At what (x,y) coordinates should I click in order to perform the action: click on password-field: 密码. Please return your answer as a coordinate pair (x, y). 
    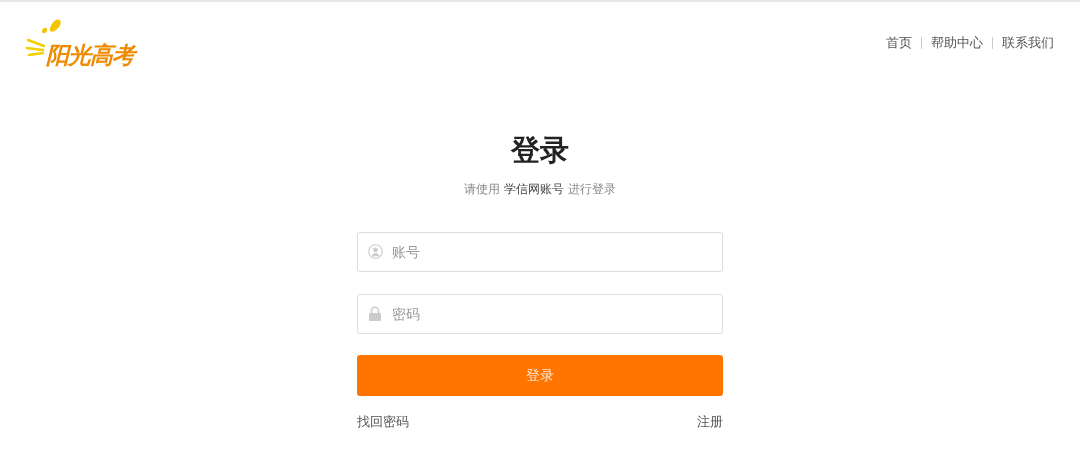
    Looking at the image, I should click on (540, 314).